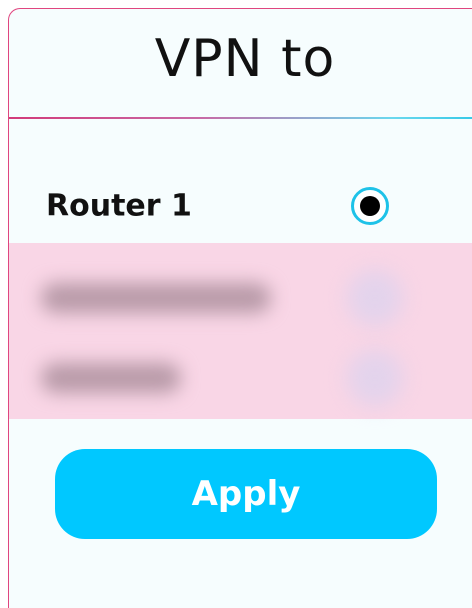 This screenshot has height=608, width=472. What do you see at coordinates (240, 206) in the screenshot?
I see `option-router-1: Router 1` at bounding box center [240, 206].